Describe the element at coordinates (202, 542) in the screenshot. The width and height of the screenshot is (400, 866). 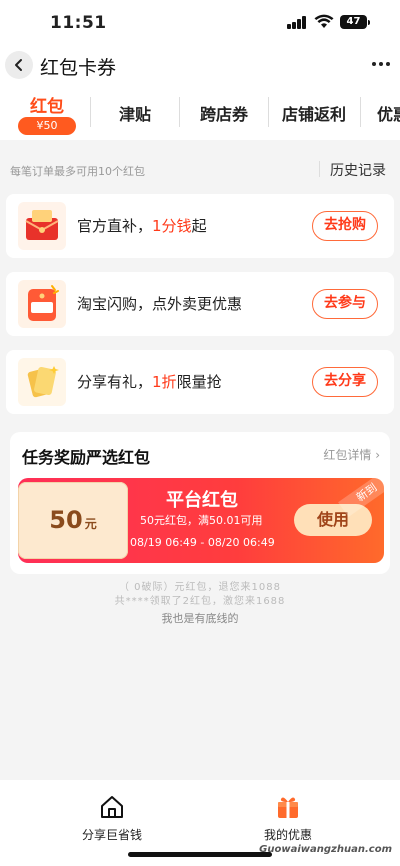
I see `coupon-validity: 08/19 06:49 - 08/20 06:49` at that location.